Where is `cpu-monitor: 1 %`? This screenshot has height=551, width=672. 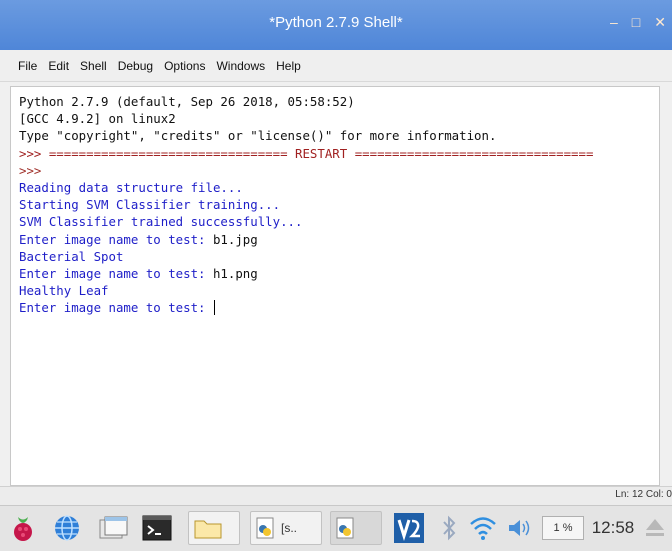 cpu-monitor: 1 % is located at coordinates (563, 528).